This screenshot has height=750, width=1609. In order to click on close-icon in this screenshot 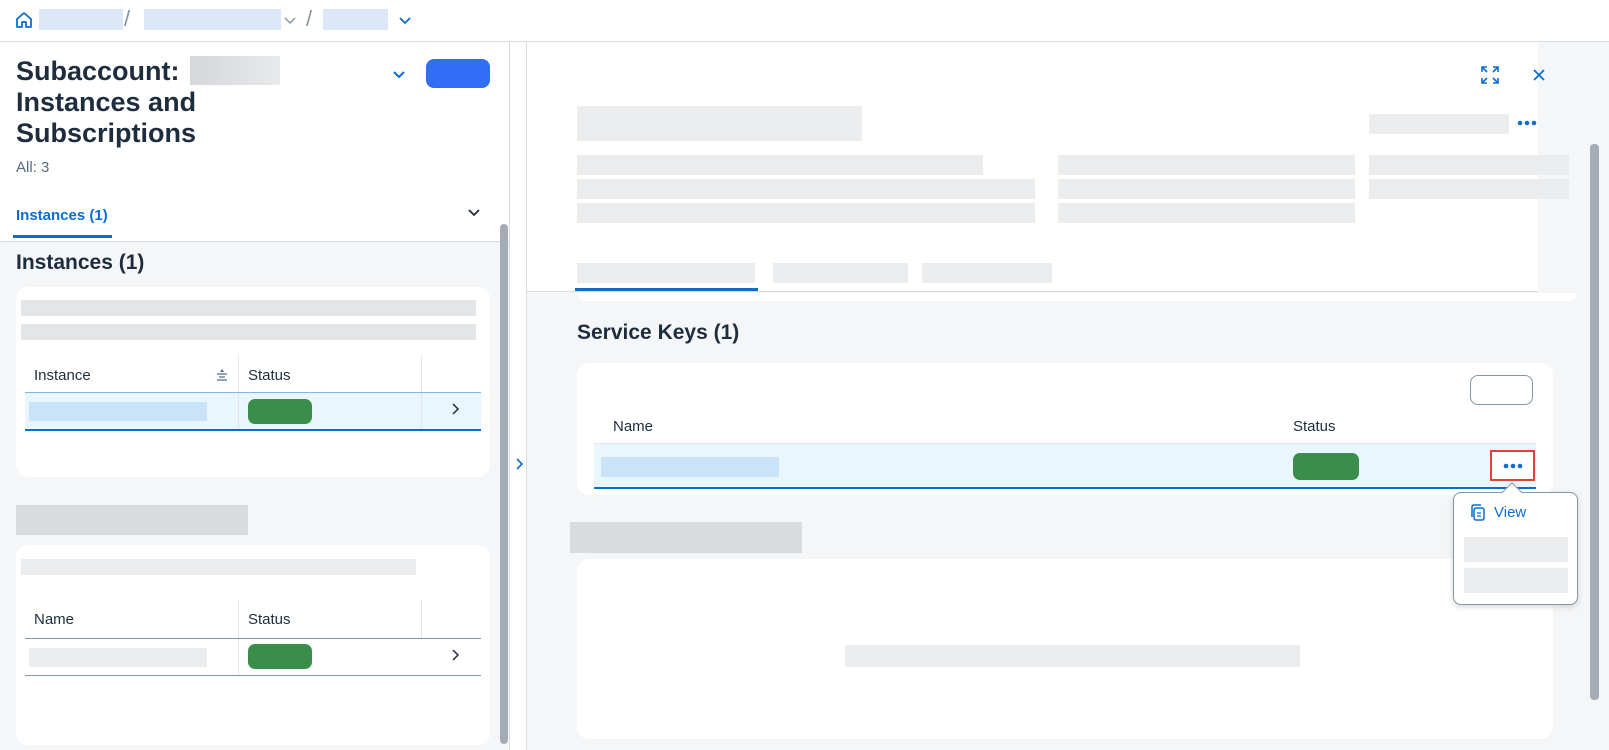, I will do `click(1539, 77)`.